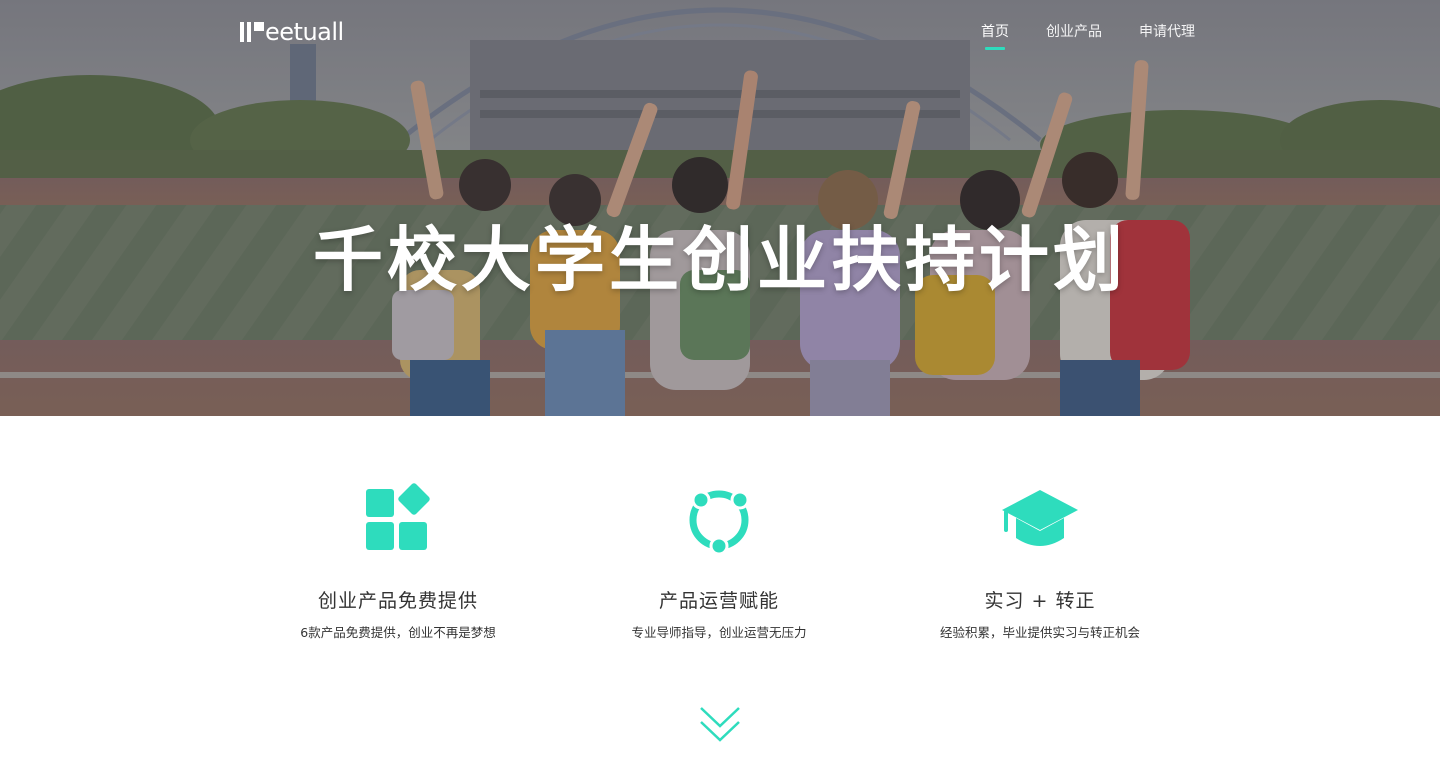  What do you see at coordinates (995, 48) in the screenshot?
I see `active-indicator` at bounding box center [995, 48].